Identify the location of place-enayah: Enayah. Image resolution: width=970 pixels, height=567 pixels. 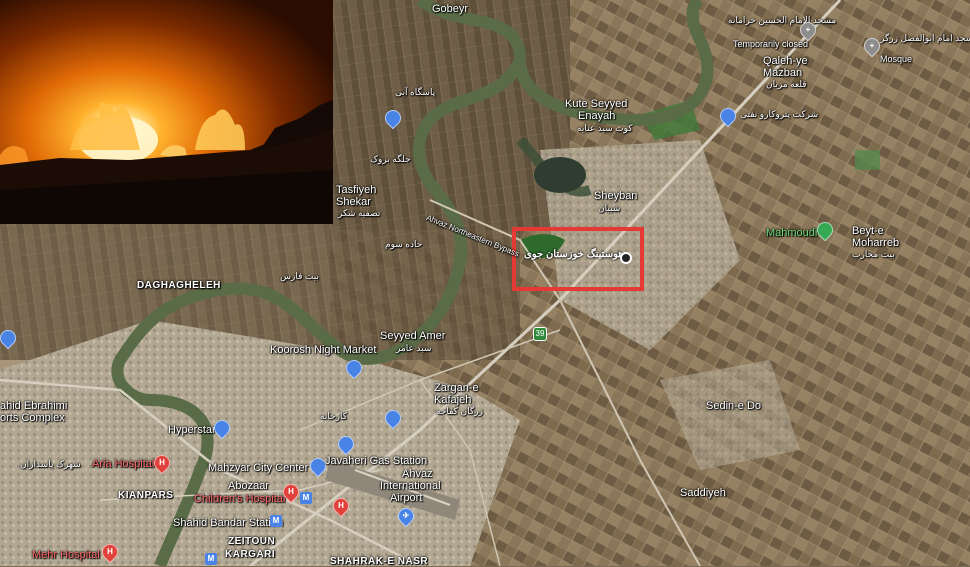
(596, 116).